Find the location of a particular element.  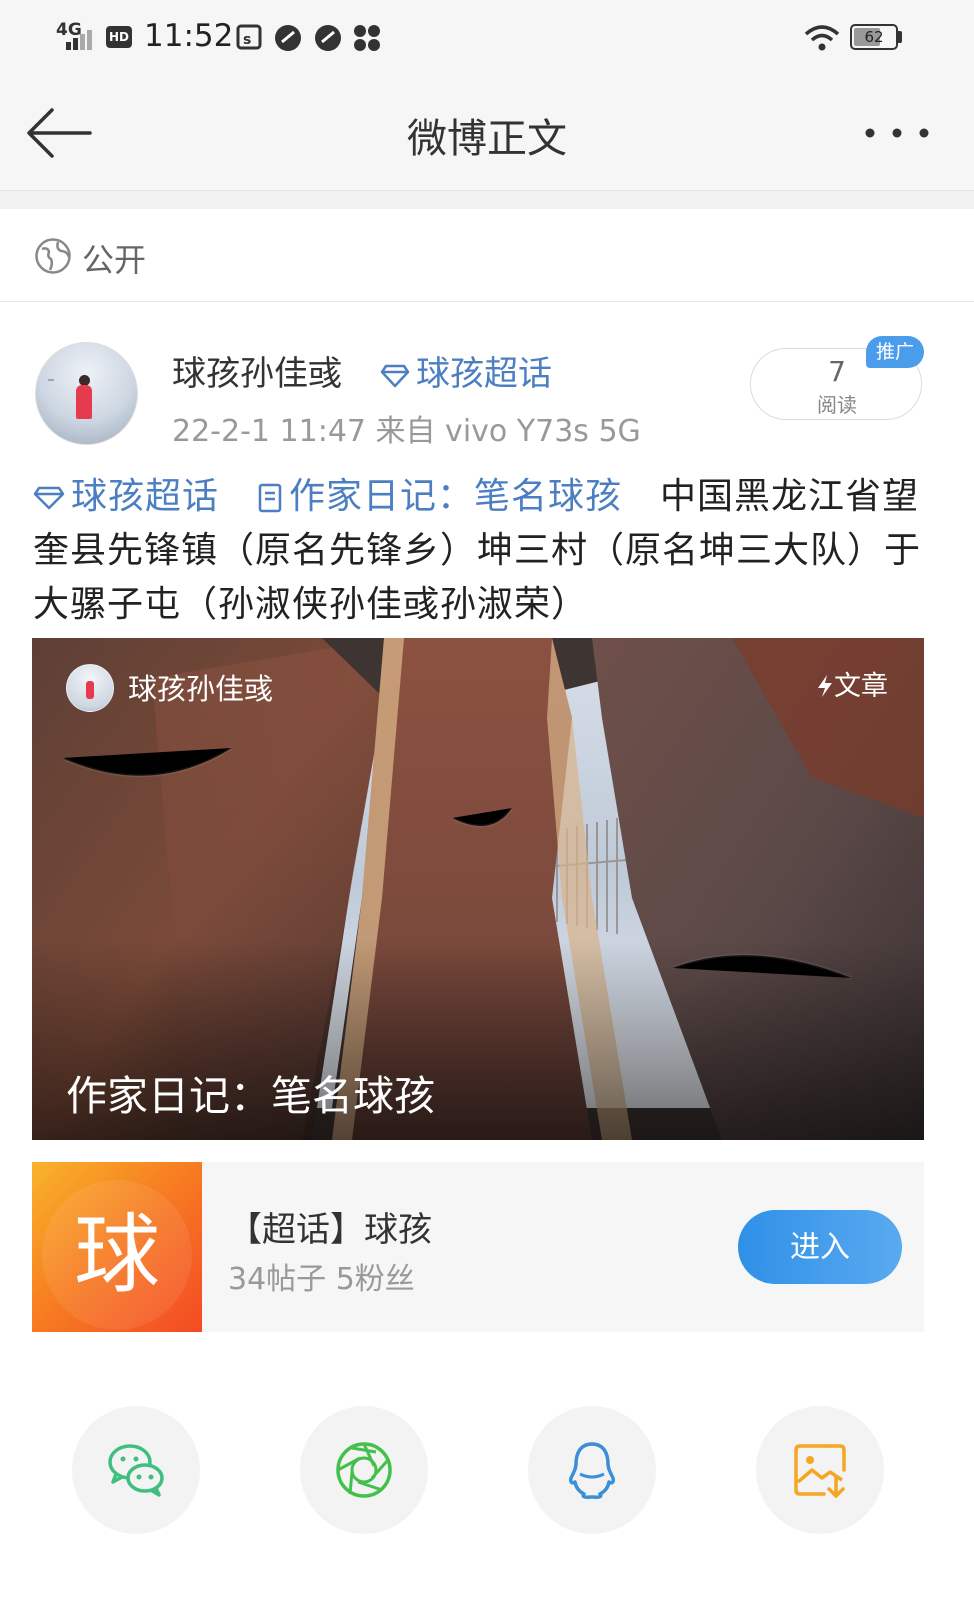

notification-icons: s is located at coordinates (308, 37).